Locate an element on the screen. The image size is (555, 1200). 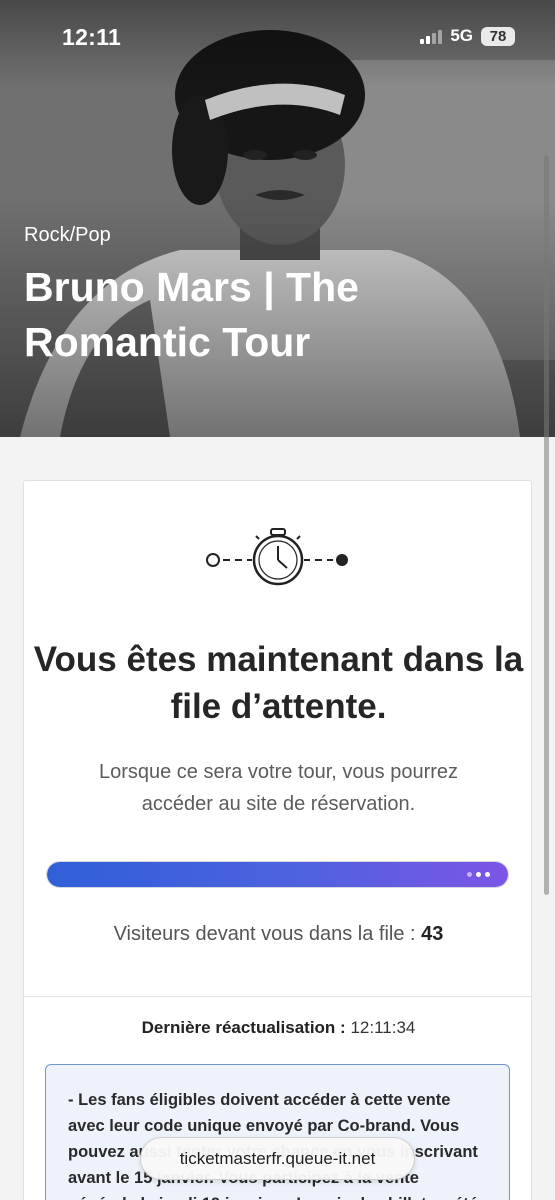
stopwatch-icon is located at coordinates (277, 557).